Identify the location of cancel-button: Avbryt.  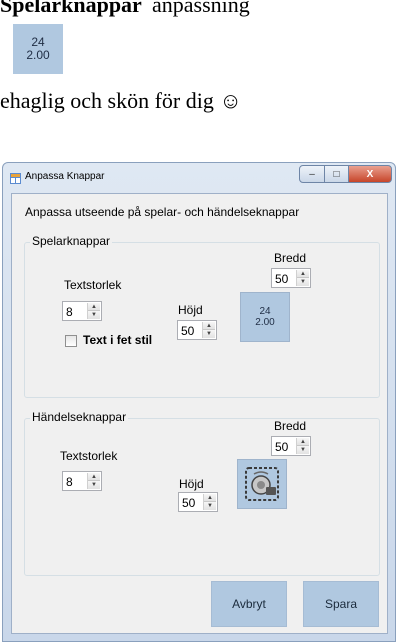
(249, 604).